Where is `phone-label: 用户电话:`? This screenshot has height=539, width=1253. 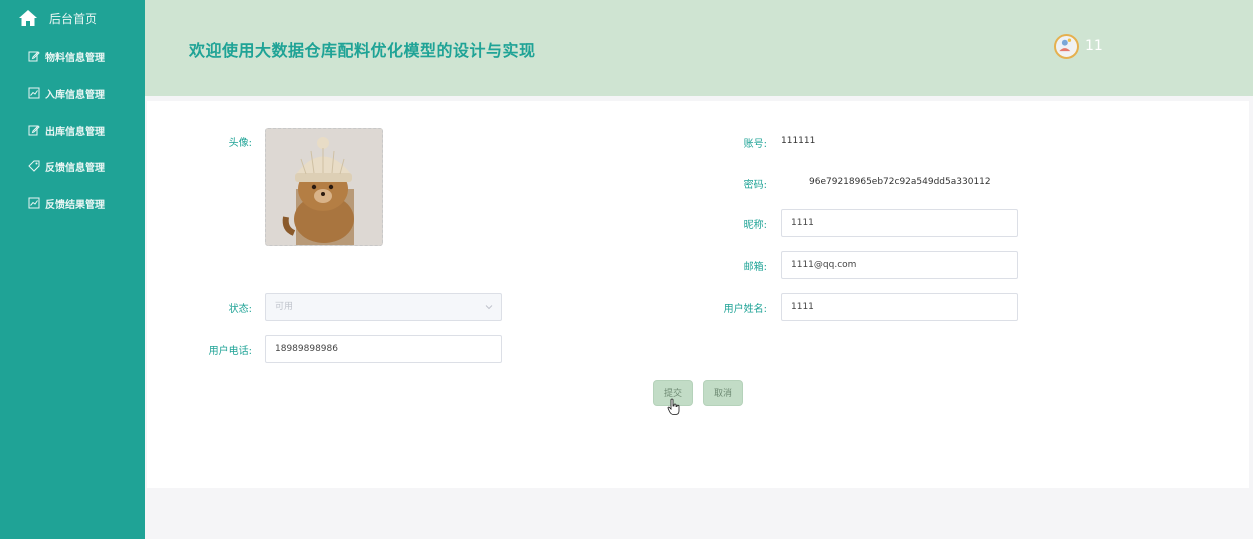
phone-label: 用户电话: is located at coordinates (230, 351).